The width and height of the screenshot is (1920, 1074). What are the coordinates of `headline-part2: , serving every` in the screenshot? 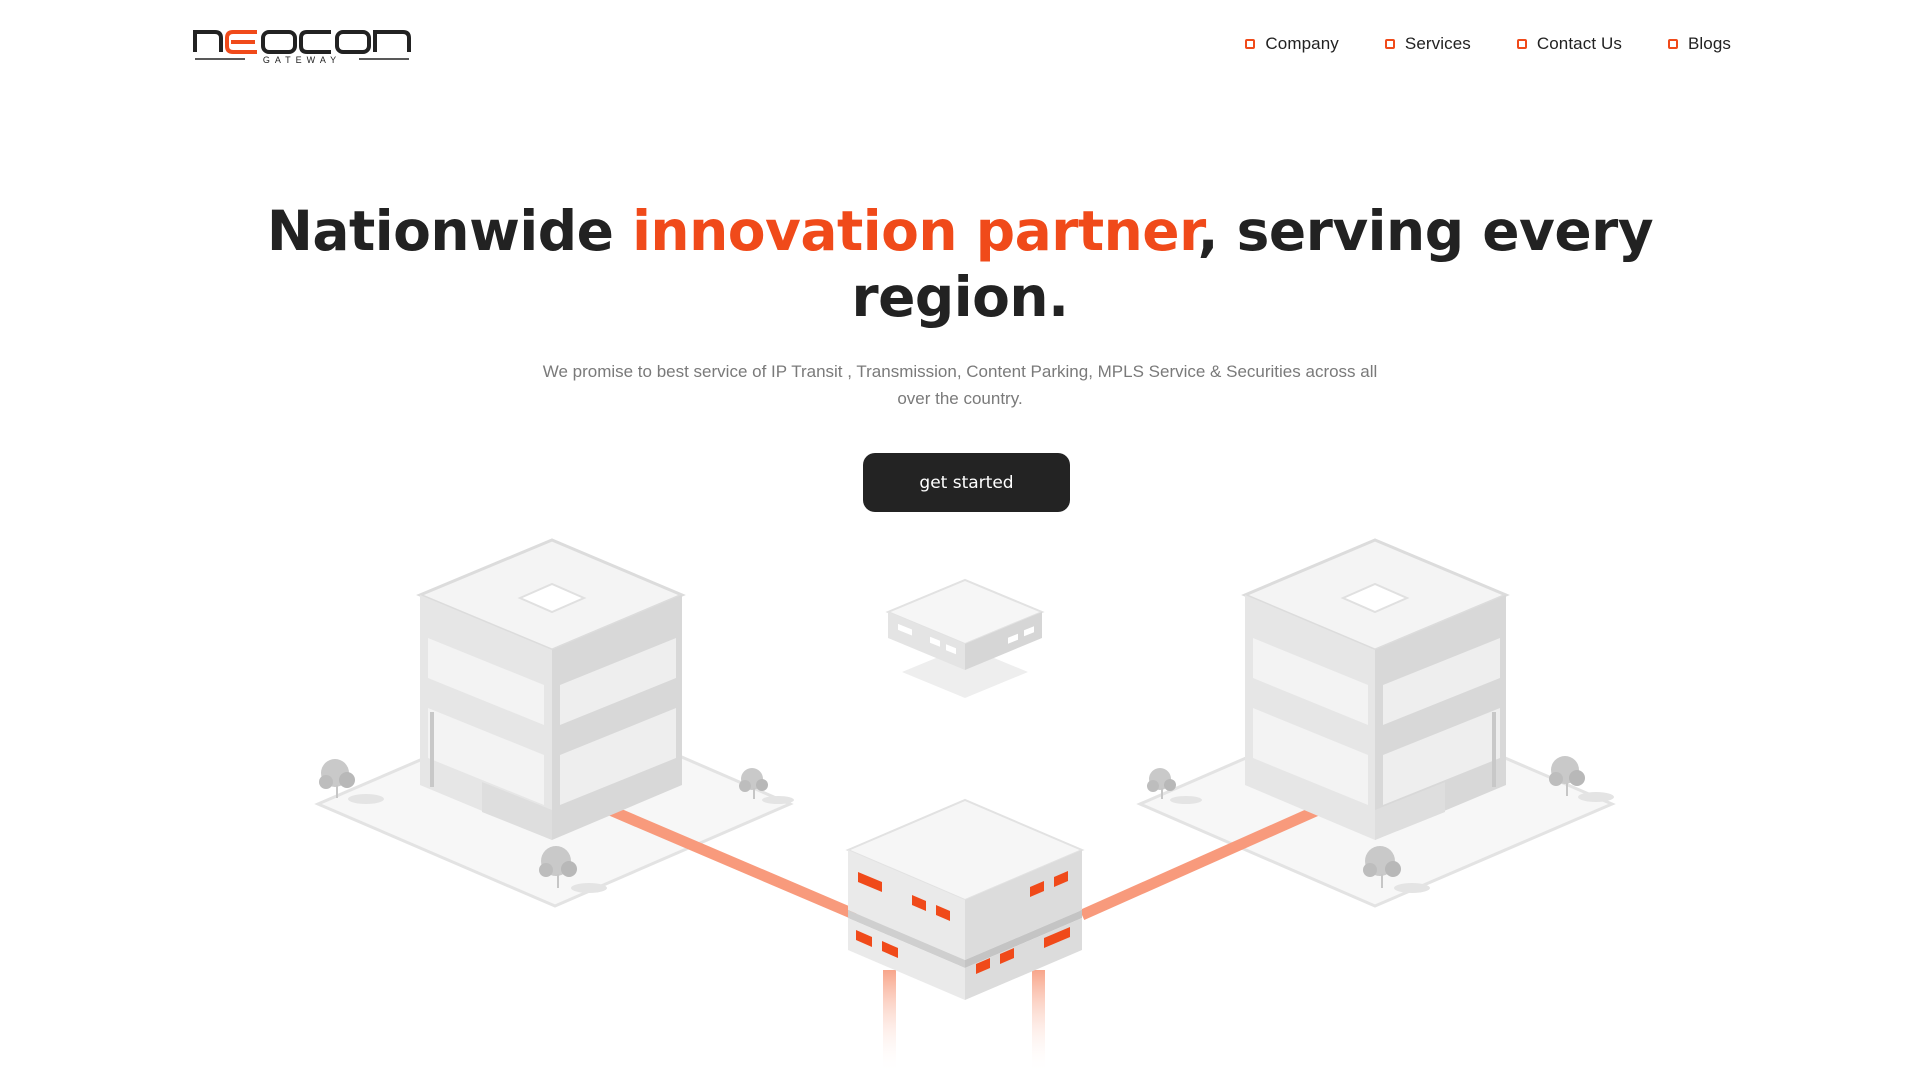 It's located at (1425, 231).